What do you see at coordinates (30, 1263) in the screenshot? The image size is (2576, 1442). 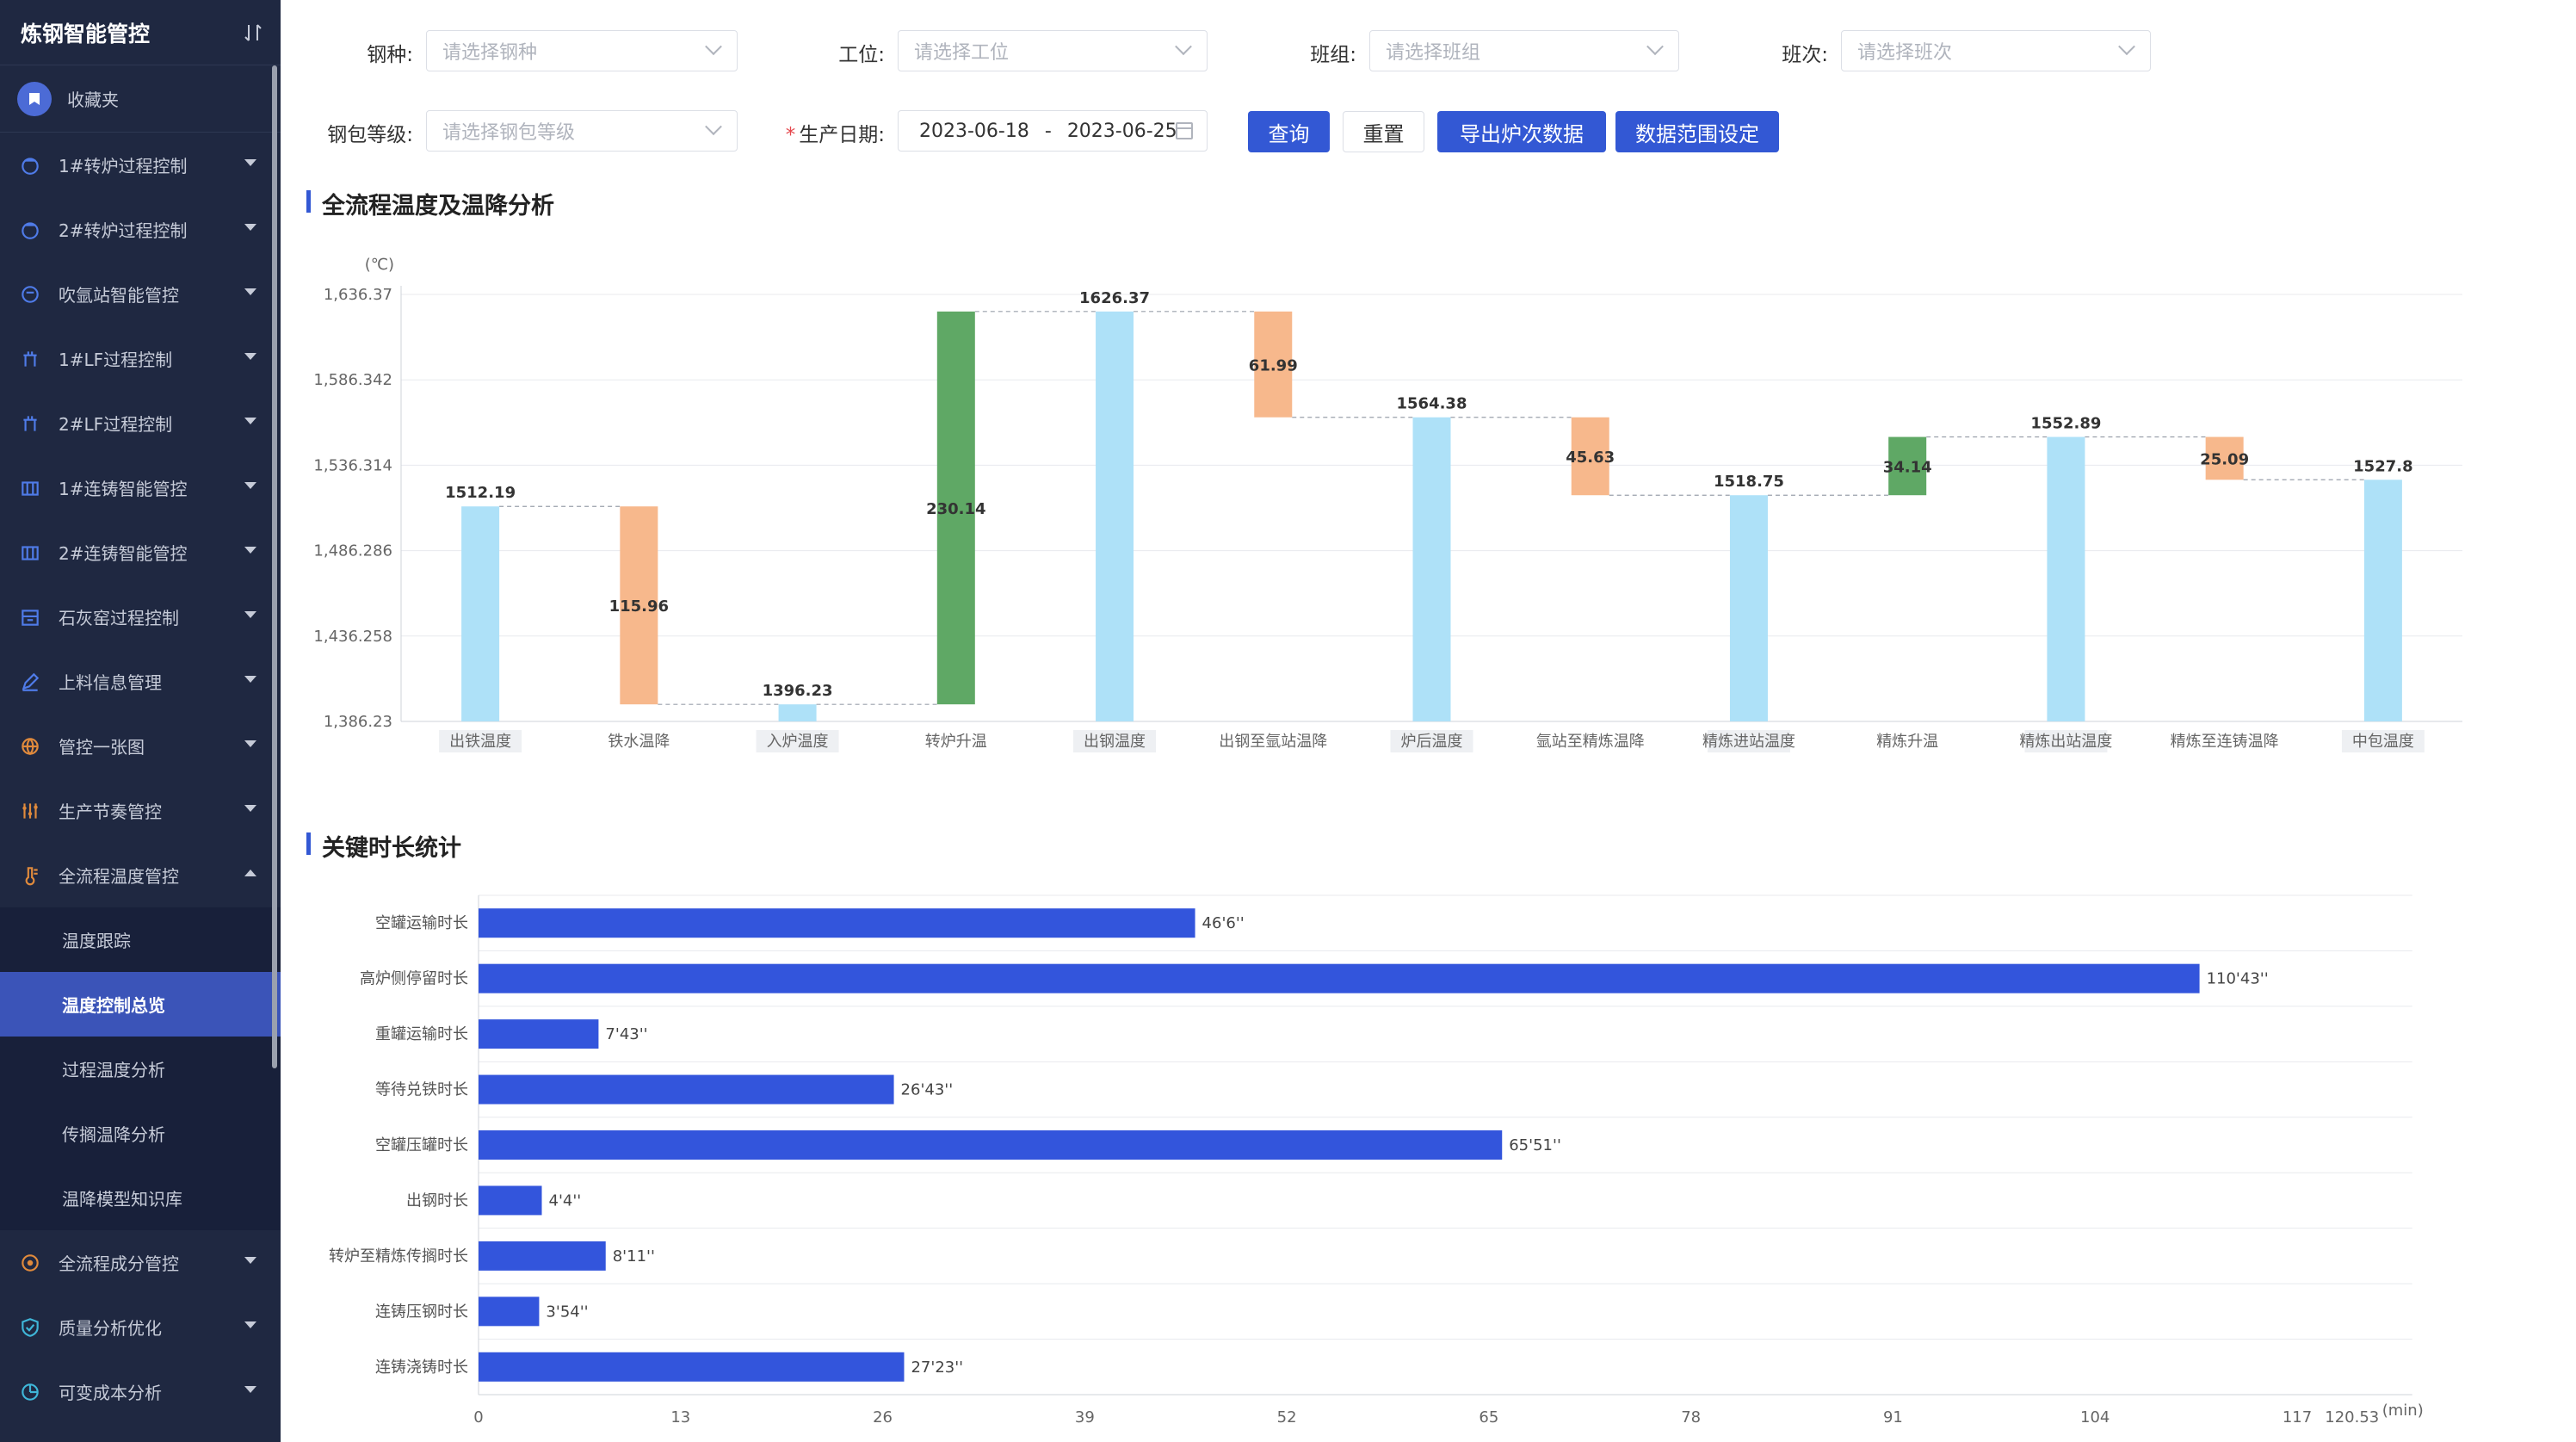 I see `composition-icon` at bounding box center [30, 1263].